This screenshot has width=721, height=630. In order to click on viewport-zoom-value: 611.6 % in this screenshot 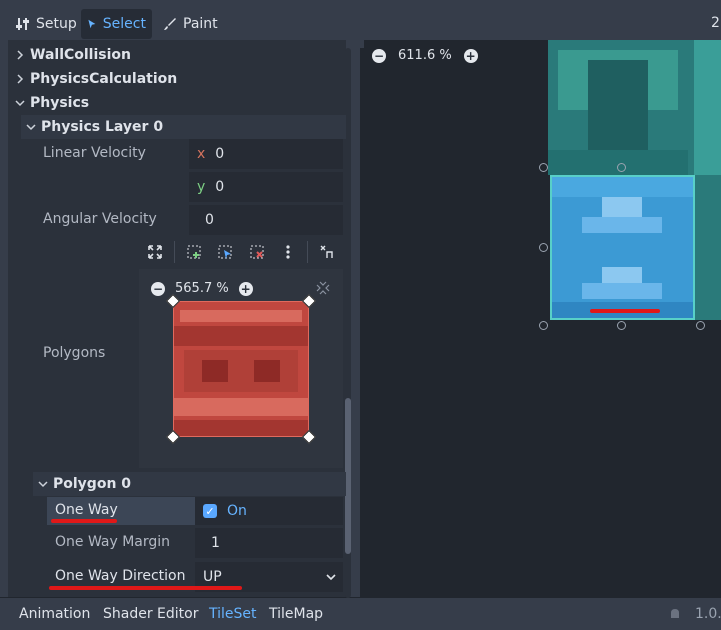, I will do `click(425, 55)`.